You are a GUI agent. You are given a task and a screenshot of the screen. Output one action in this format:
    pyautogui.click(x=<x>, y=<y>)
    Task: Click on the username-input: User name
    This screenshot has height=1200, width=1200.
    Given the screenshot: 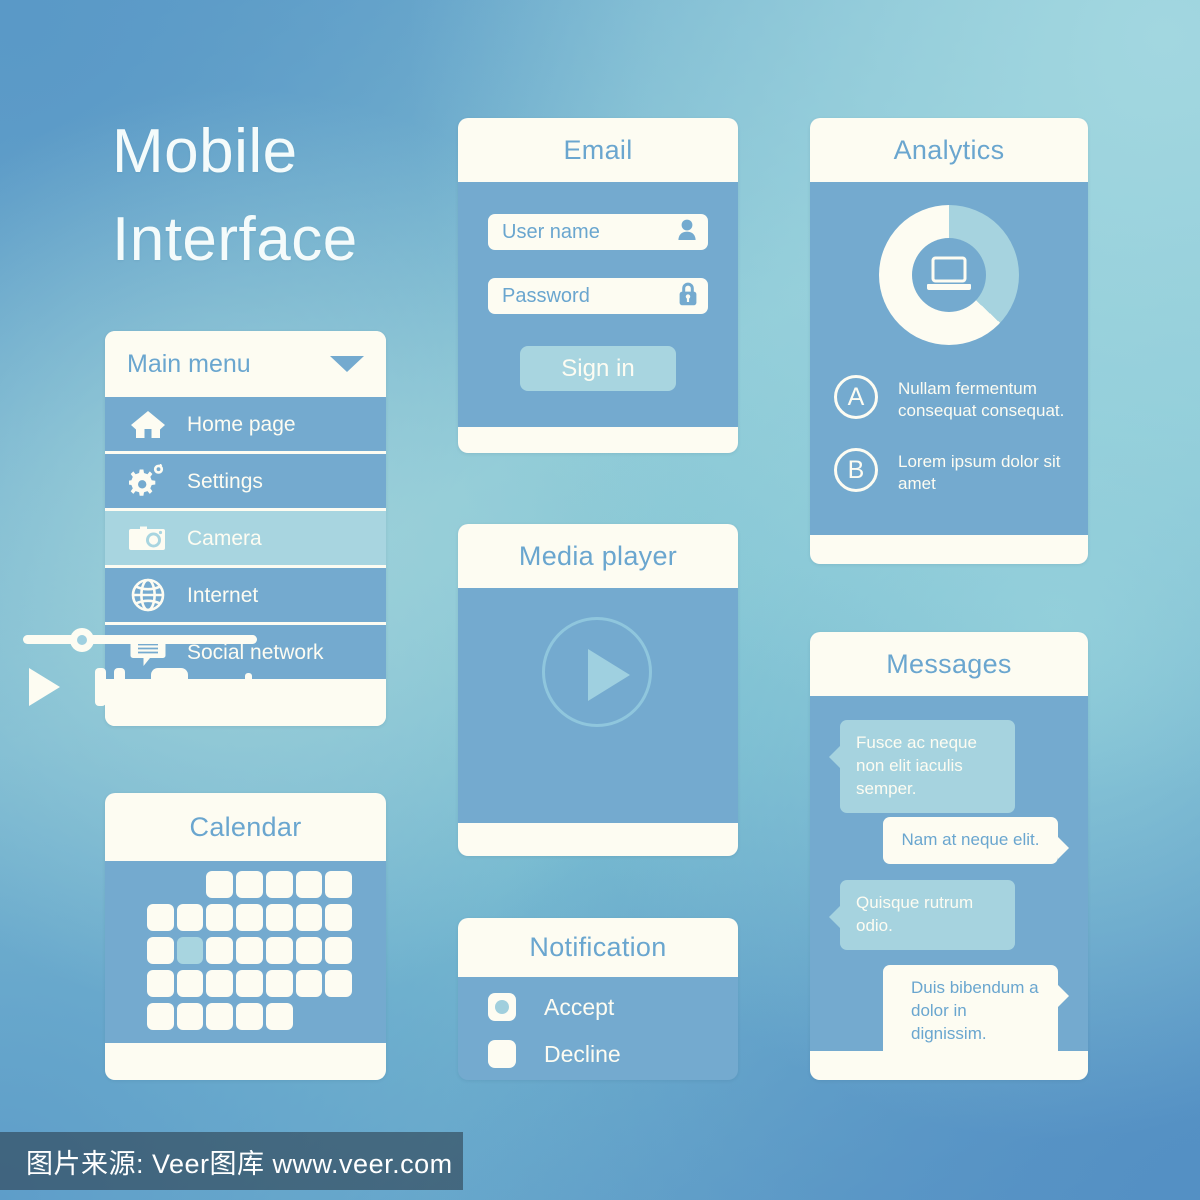 What is the action you would take?
    pyautogui.click(x=598, y=232)
    